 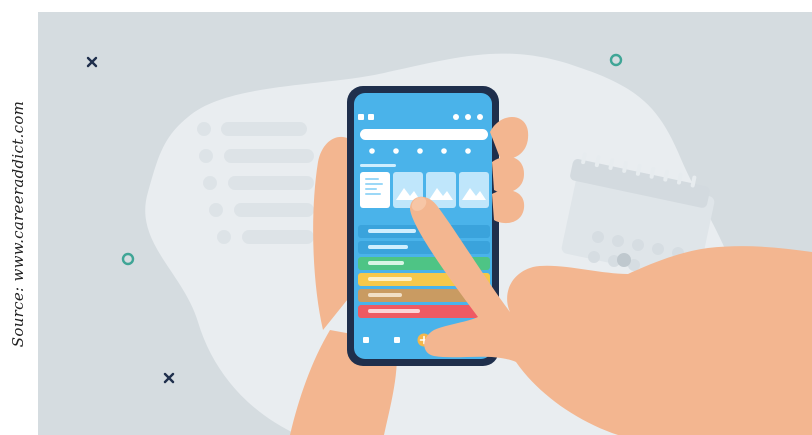 What do you see at coordinates (378, 165) in the screenshot?
I see `screen-section-label` at bounding box center [378, 165].